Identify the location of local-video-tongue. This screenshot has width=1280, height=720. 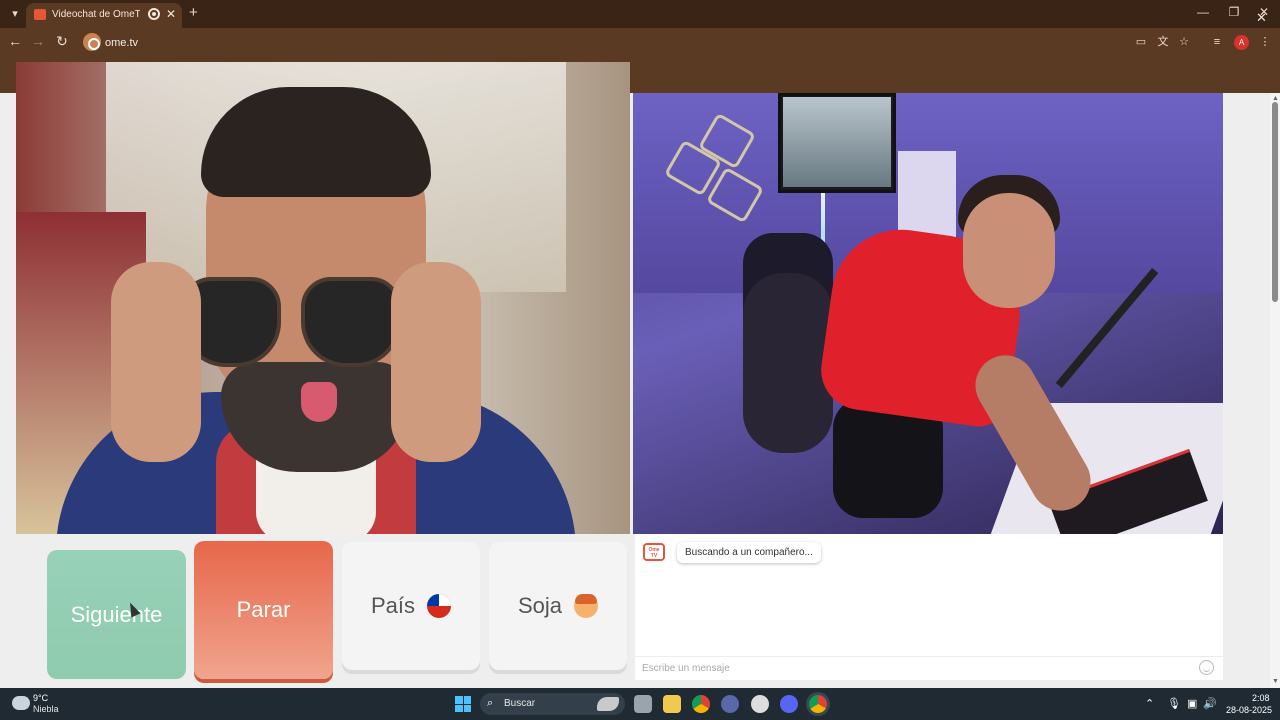
(319, 402).